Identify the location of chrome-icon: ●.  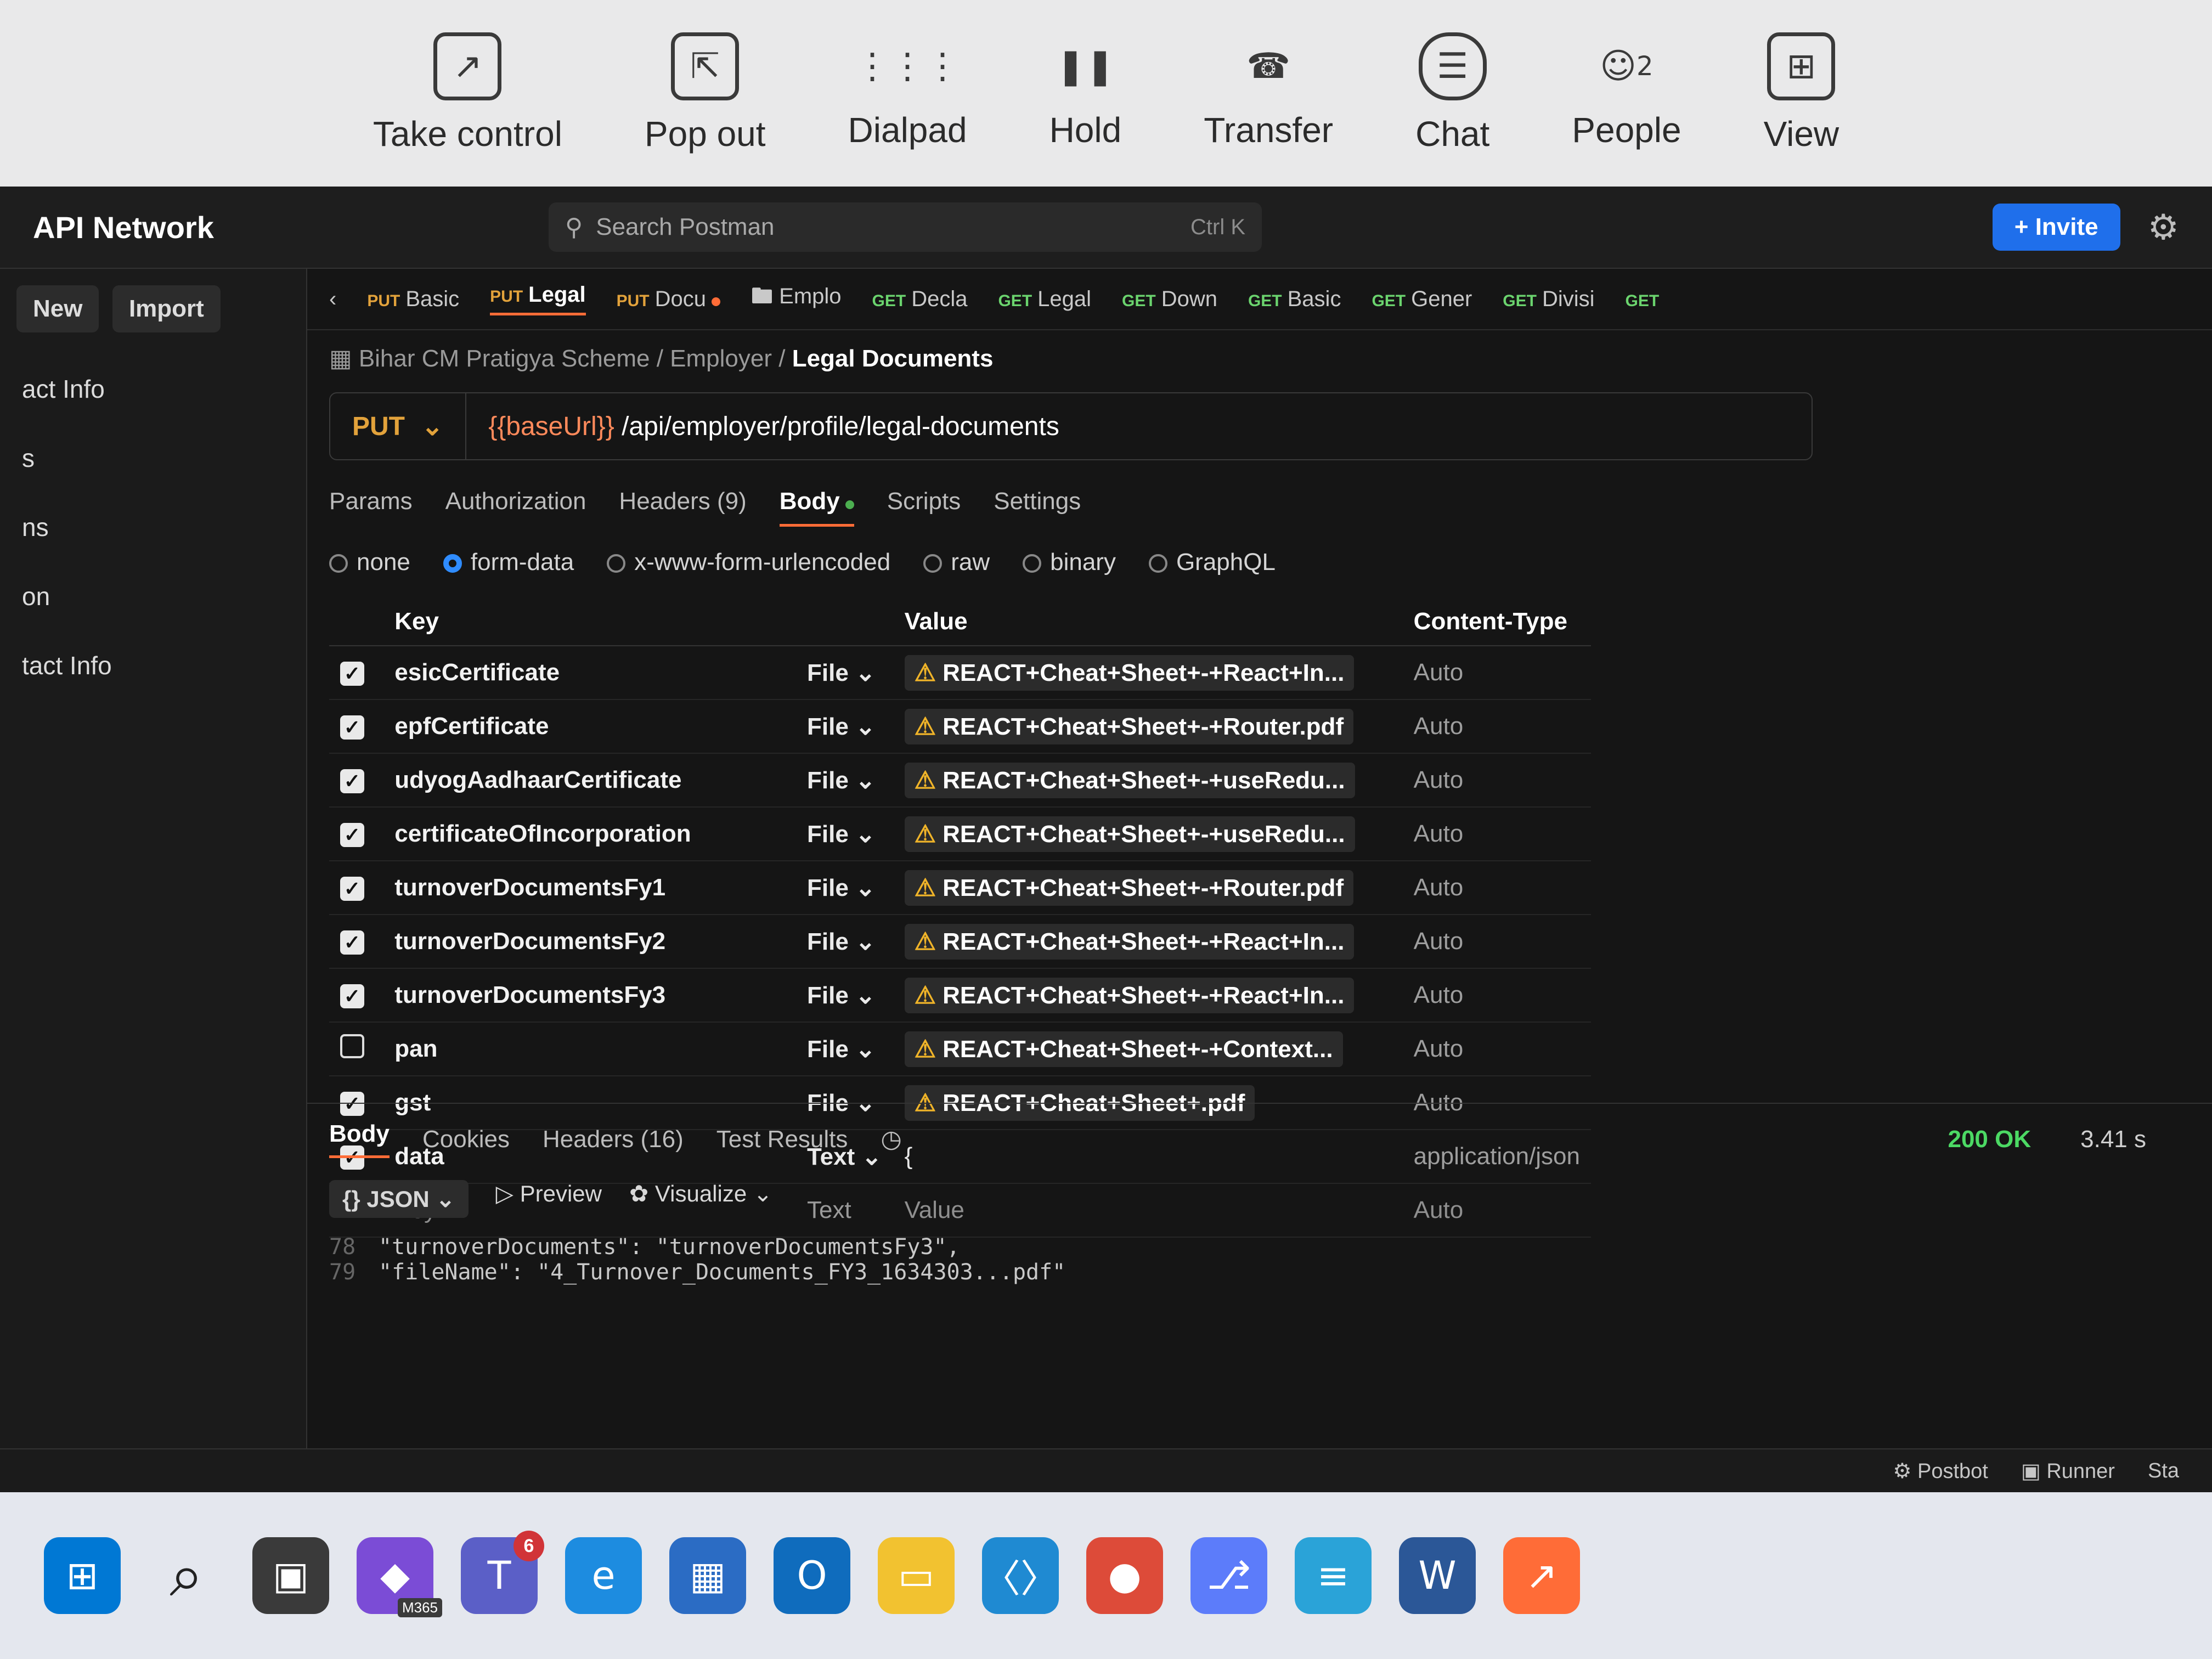
(1125, 1575).